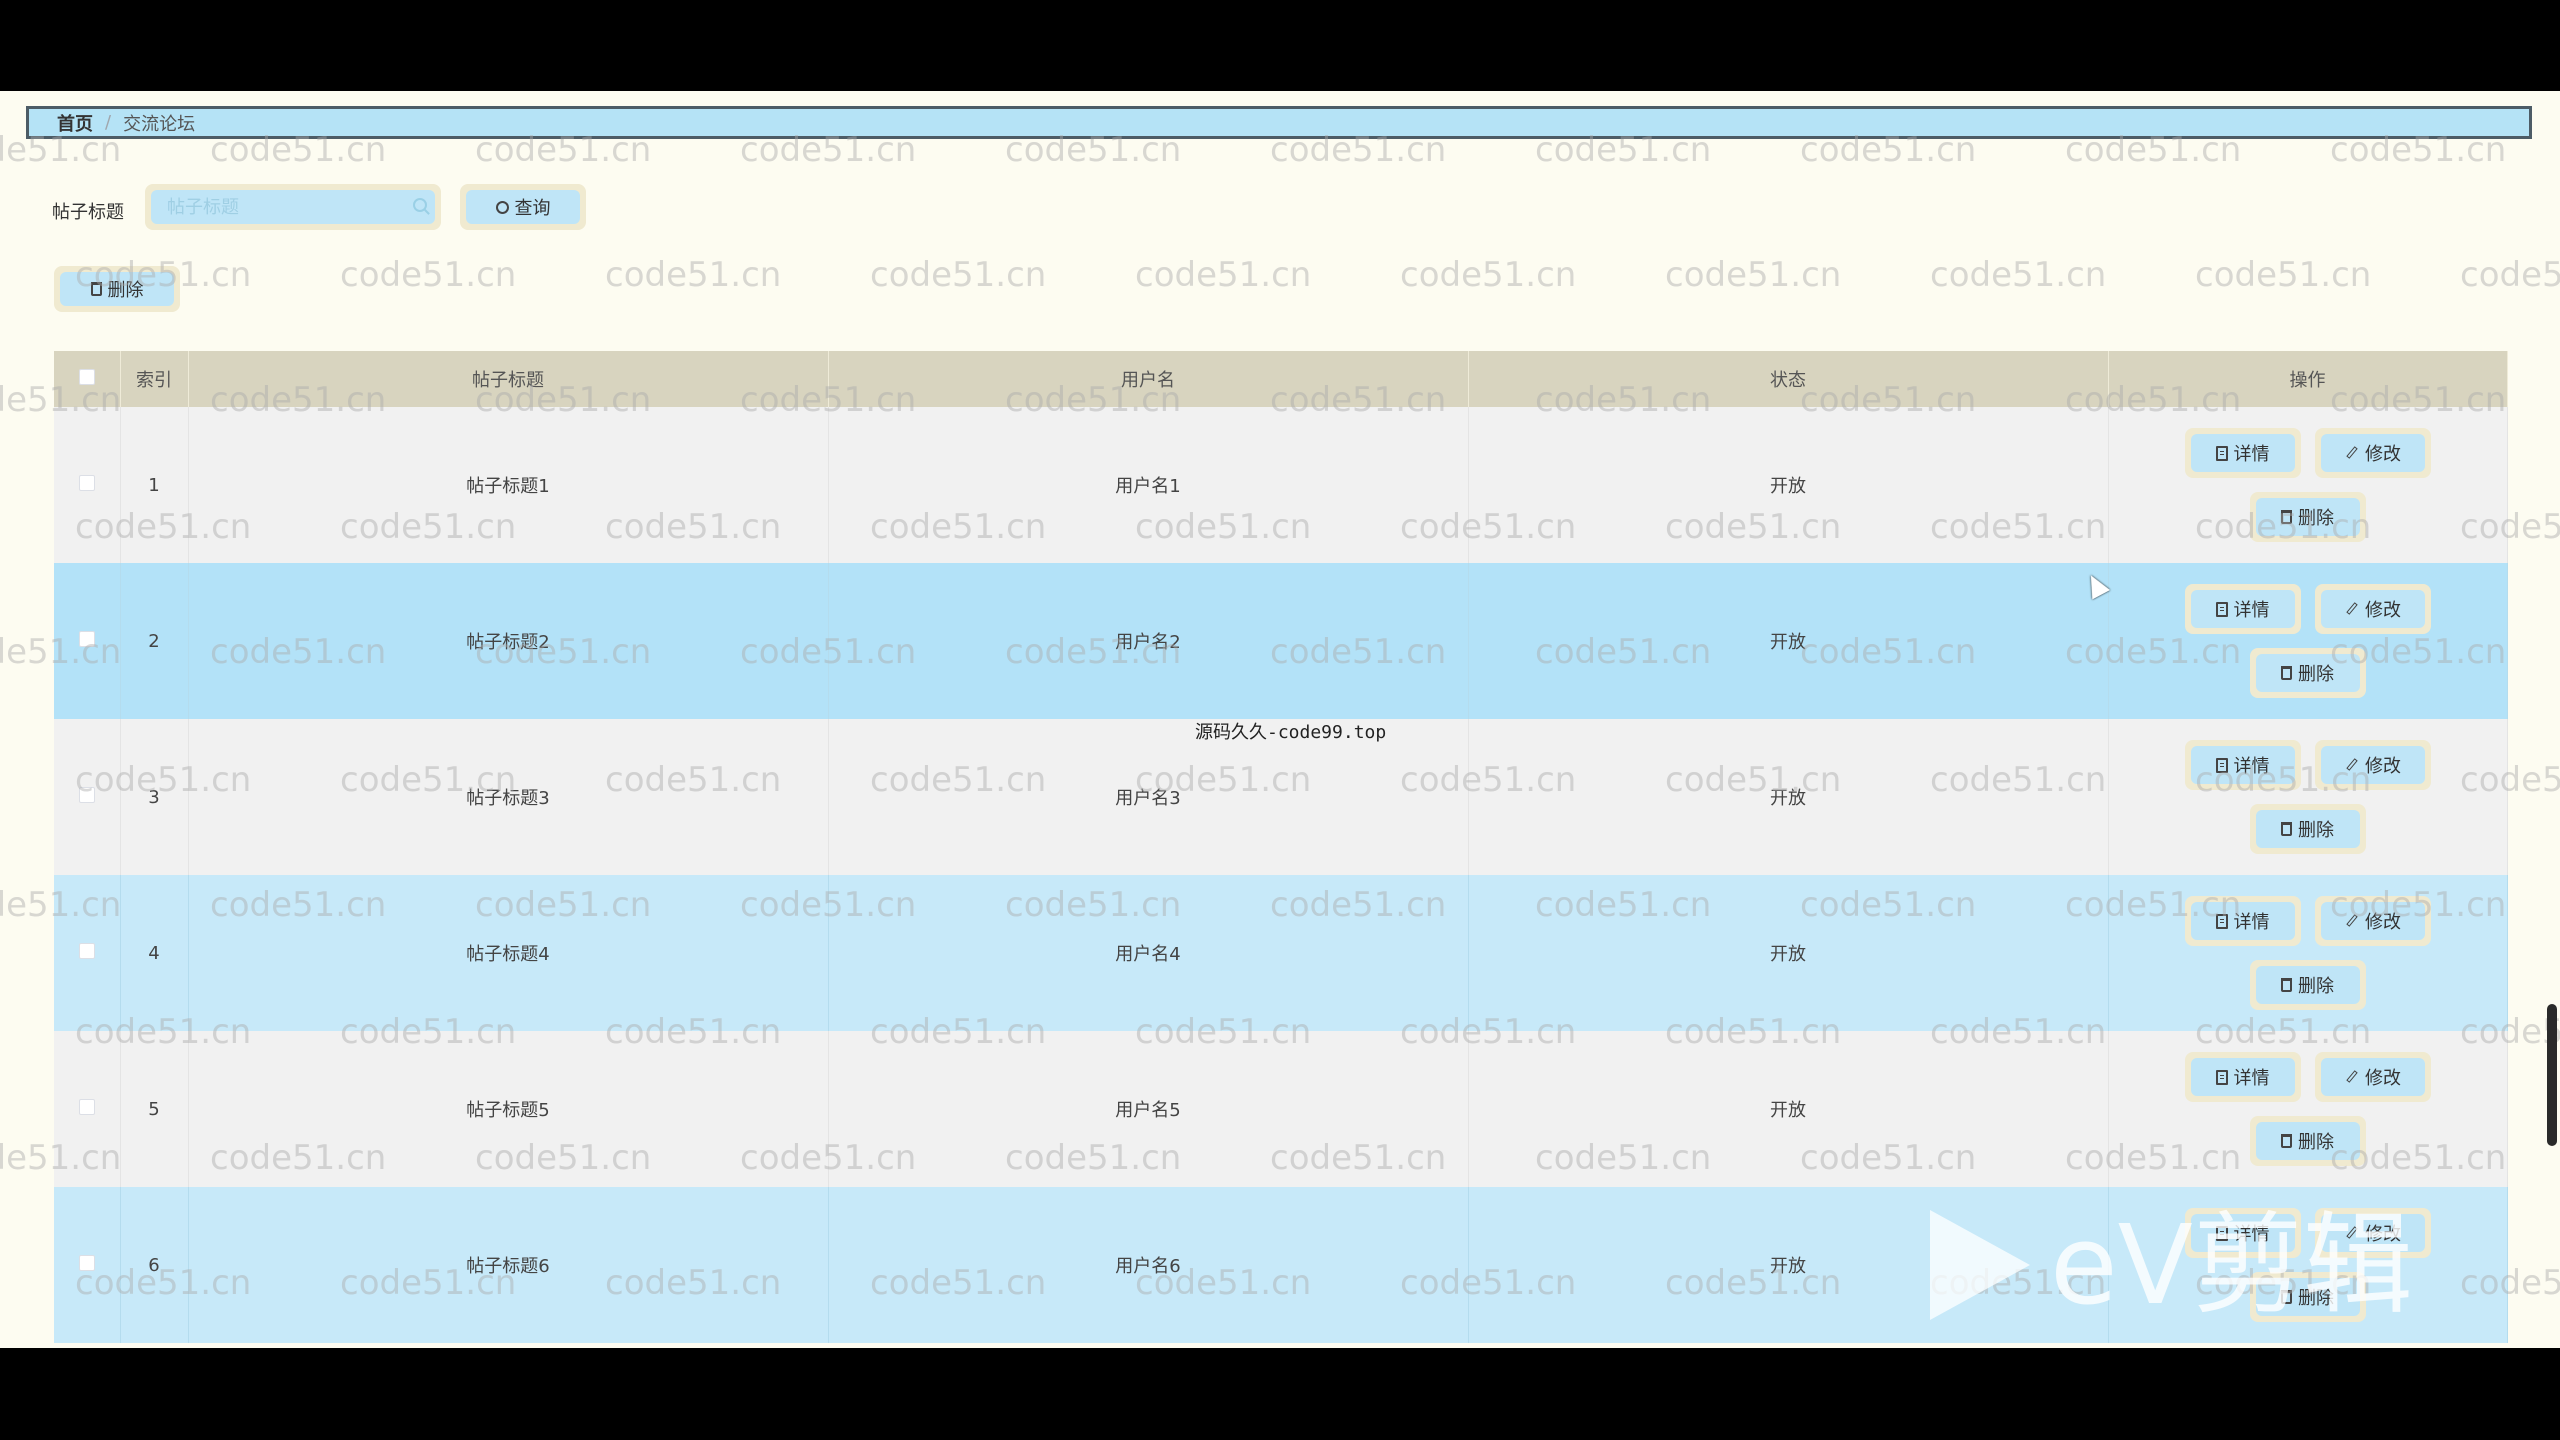  What do you see at coordinates (1148, 641) in the screenshot?
I see `row-username: 用户名2` at bounding box center [1148, 641].